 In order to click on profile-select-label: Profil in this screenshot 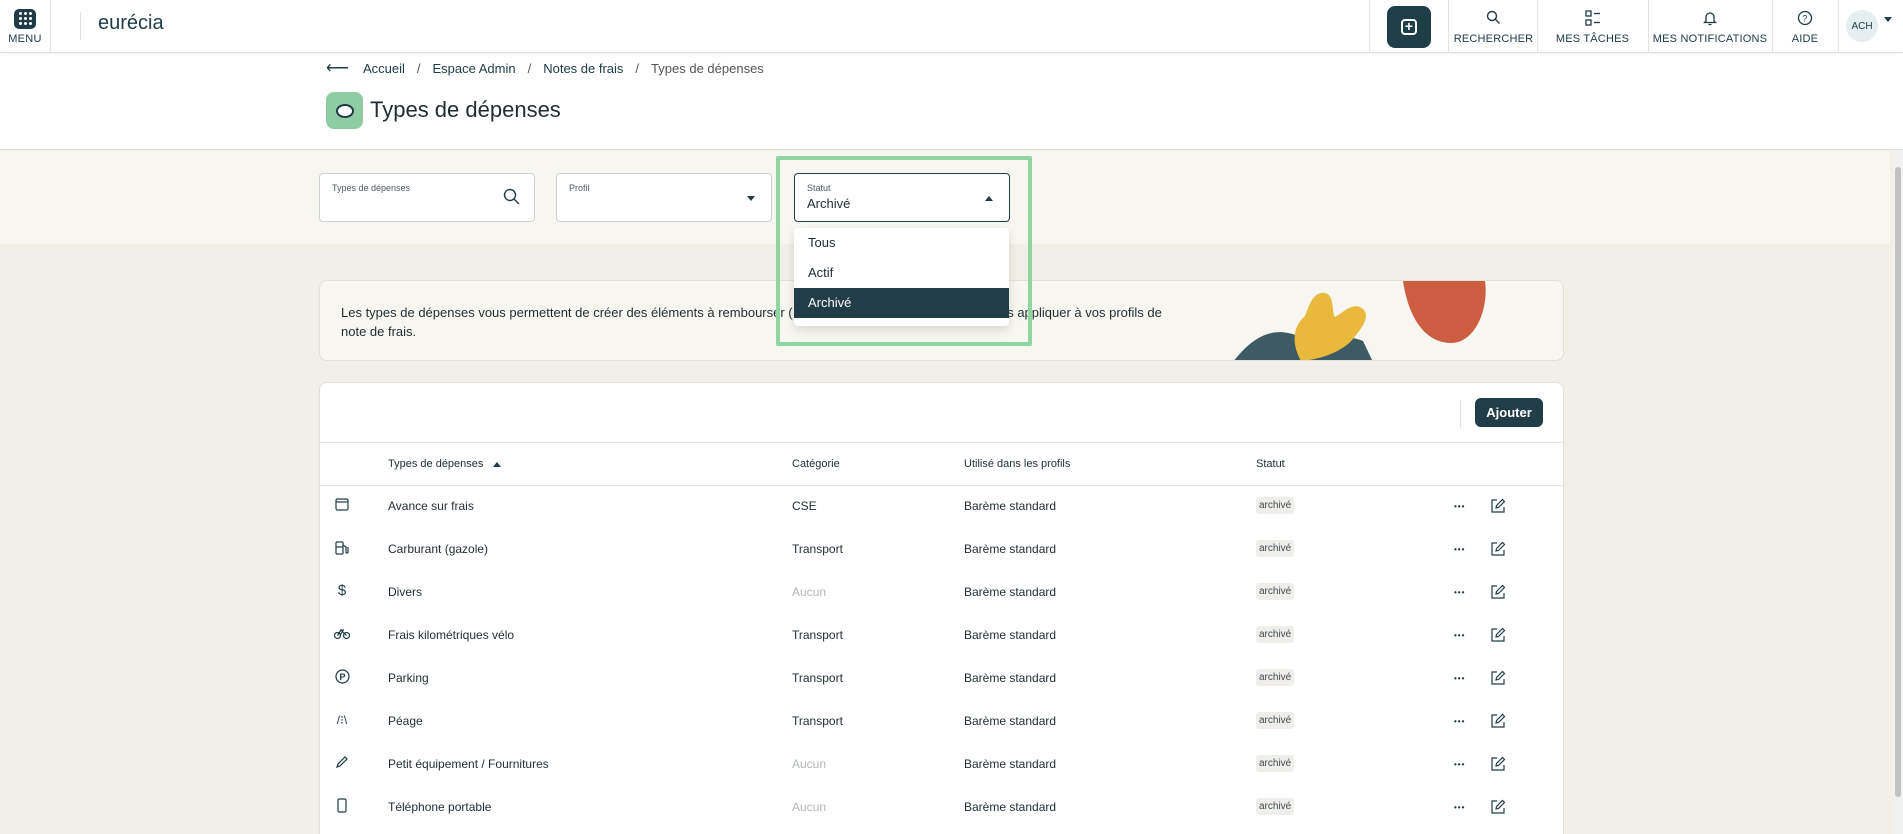, I will do `click(579, 188)`.